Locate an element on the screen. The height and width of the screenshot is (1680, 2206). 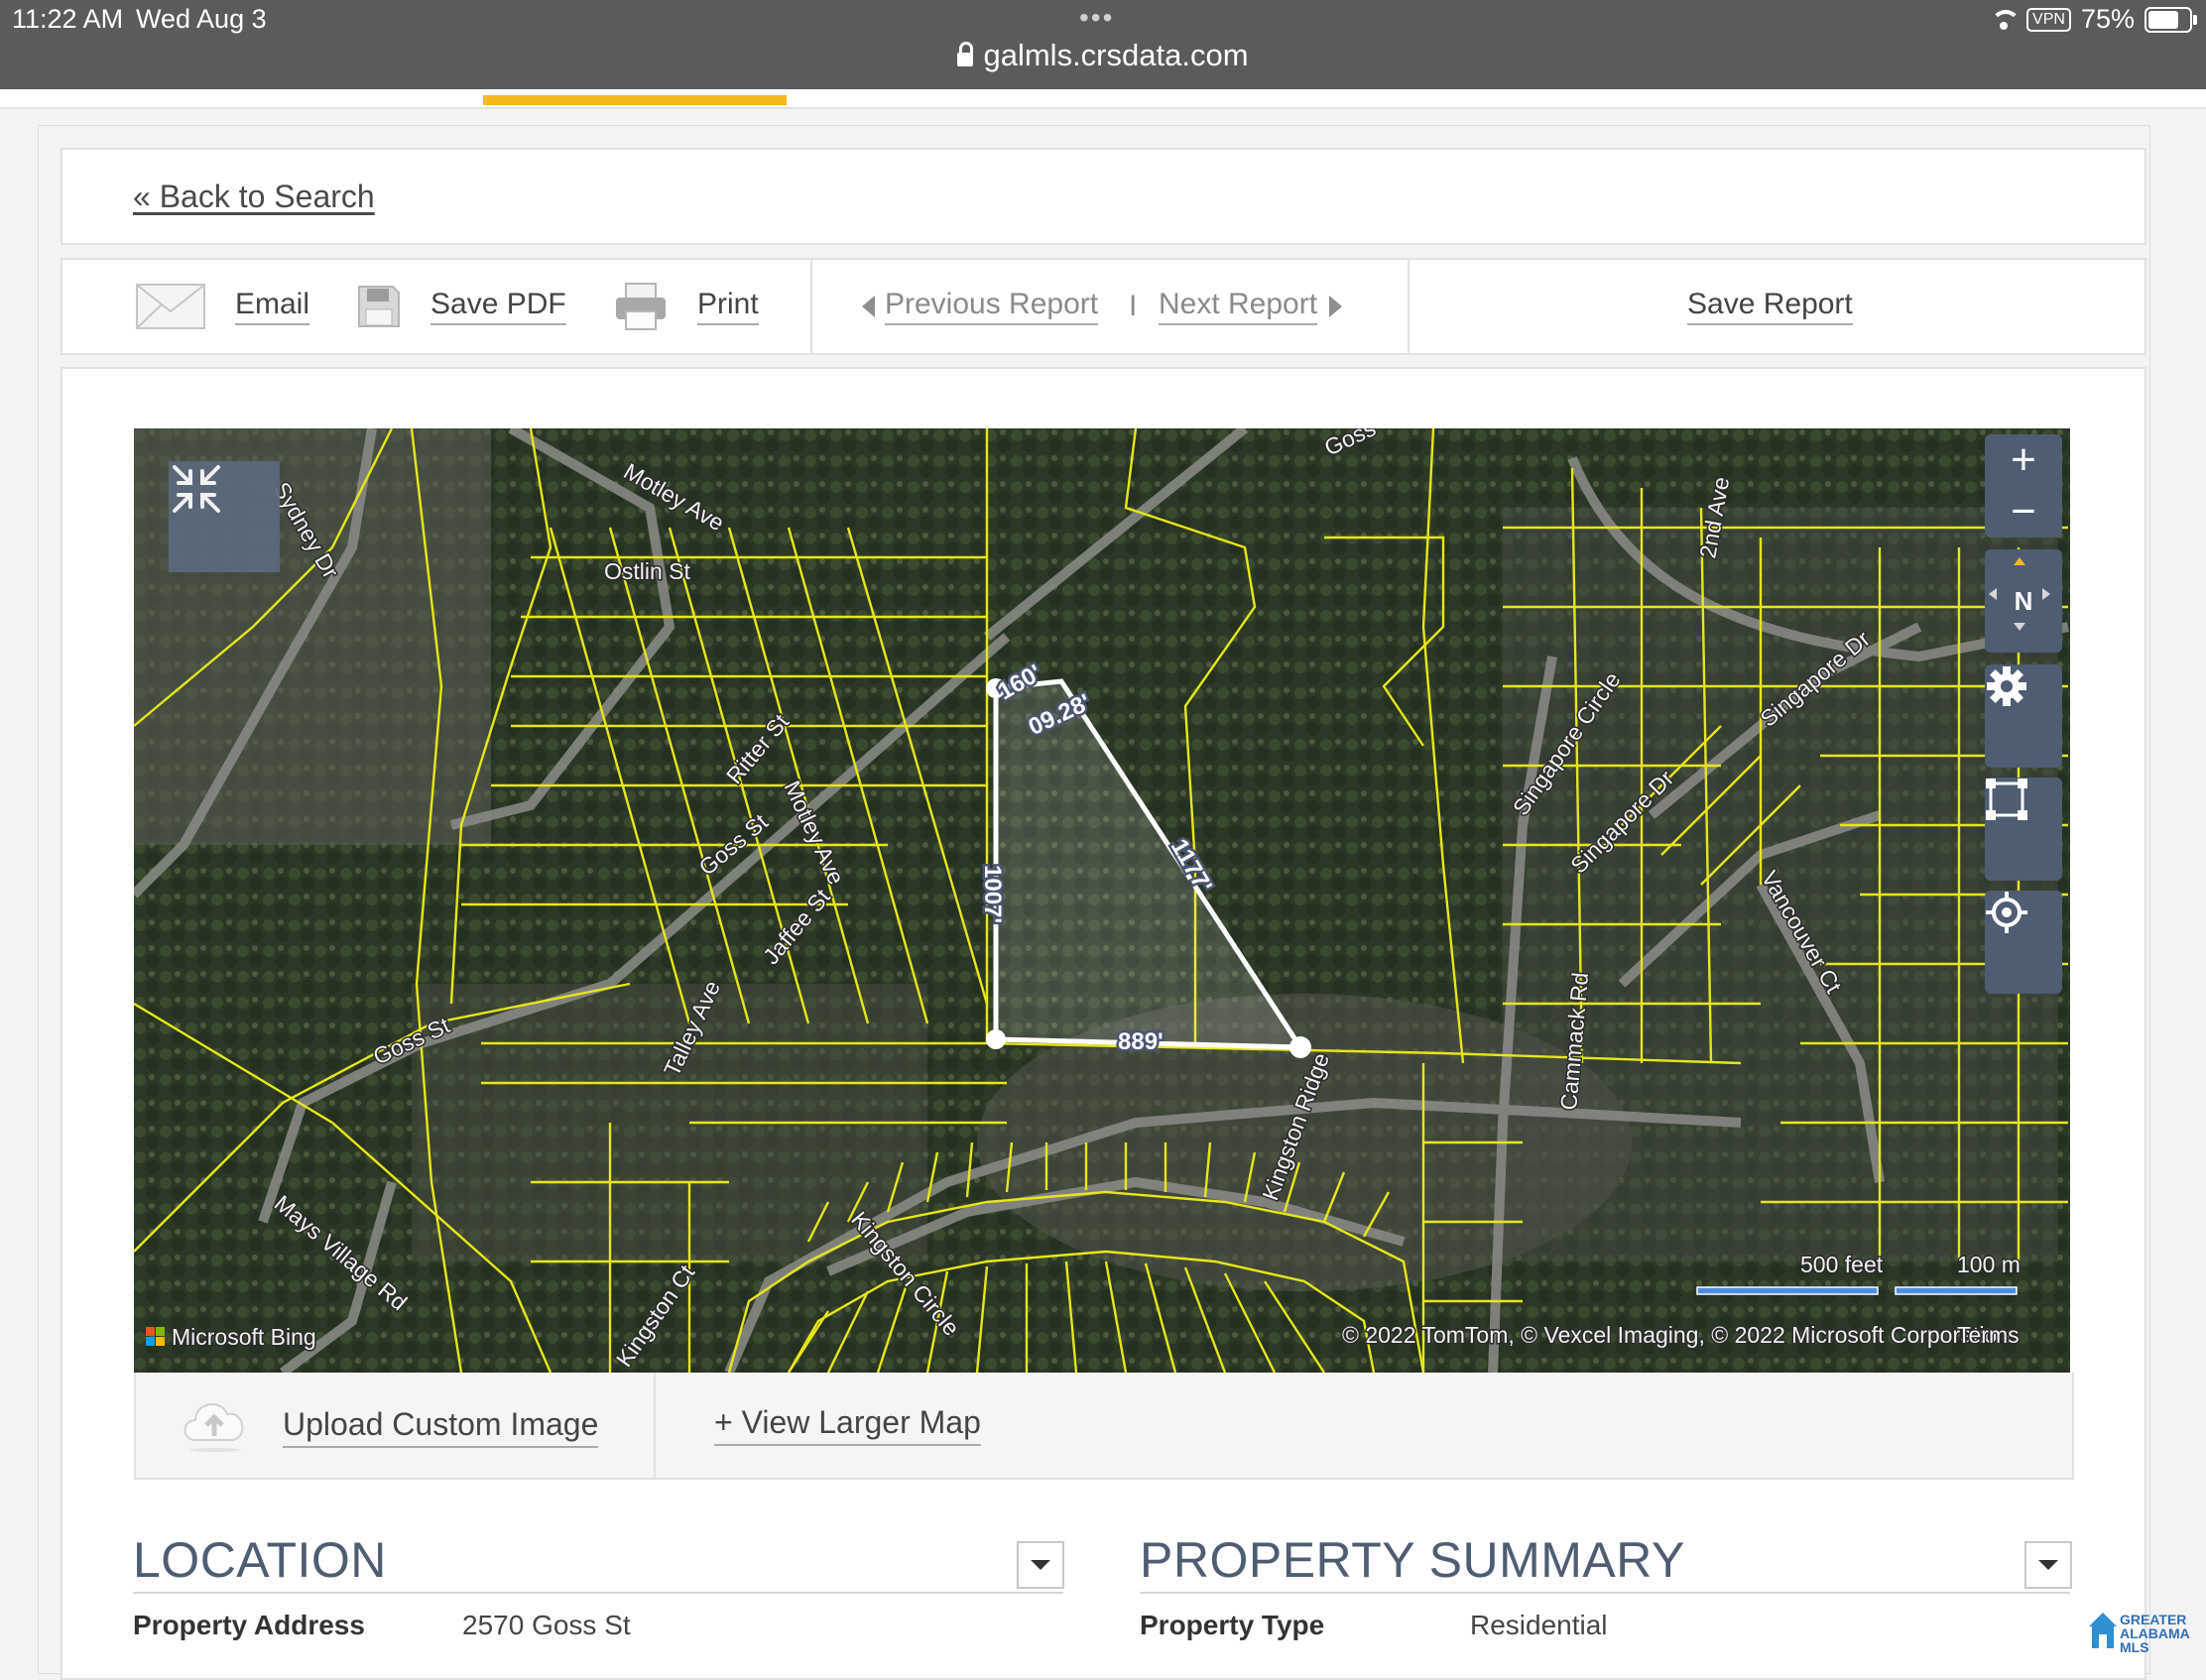
measure-left: 1007' is located at coordinates (992, 894).